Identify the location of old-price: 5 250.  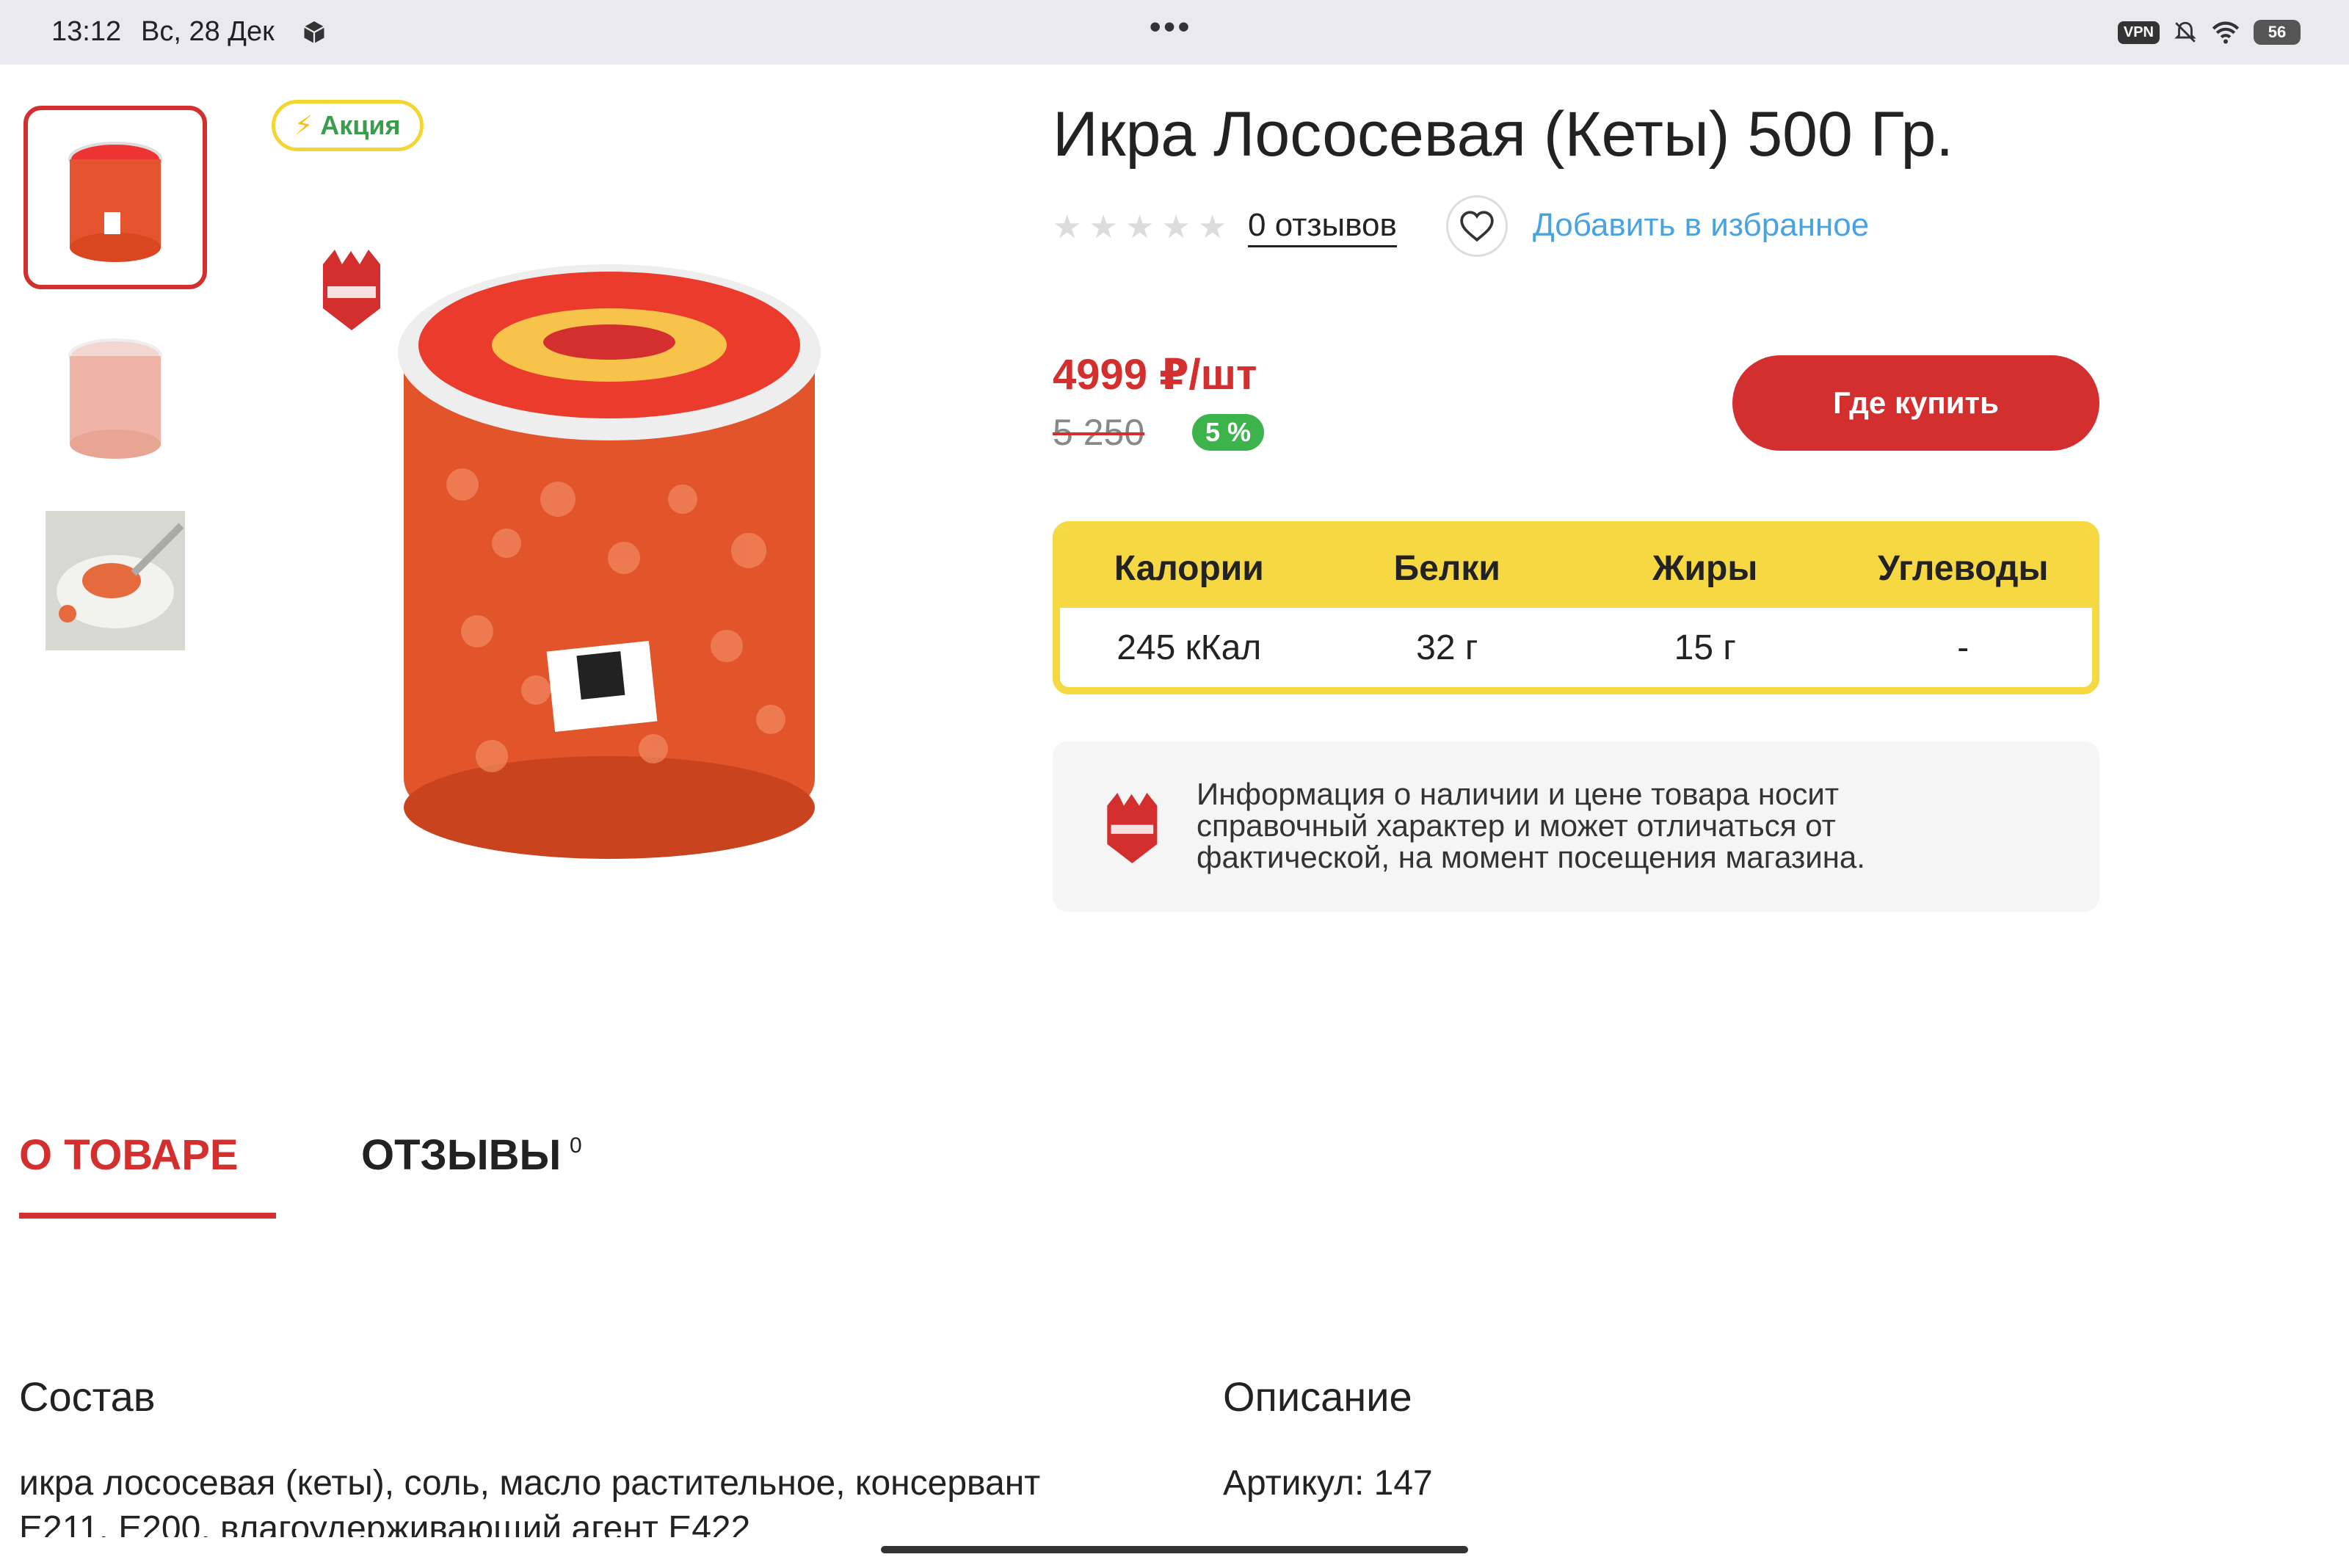
(1099, 433).